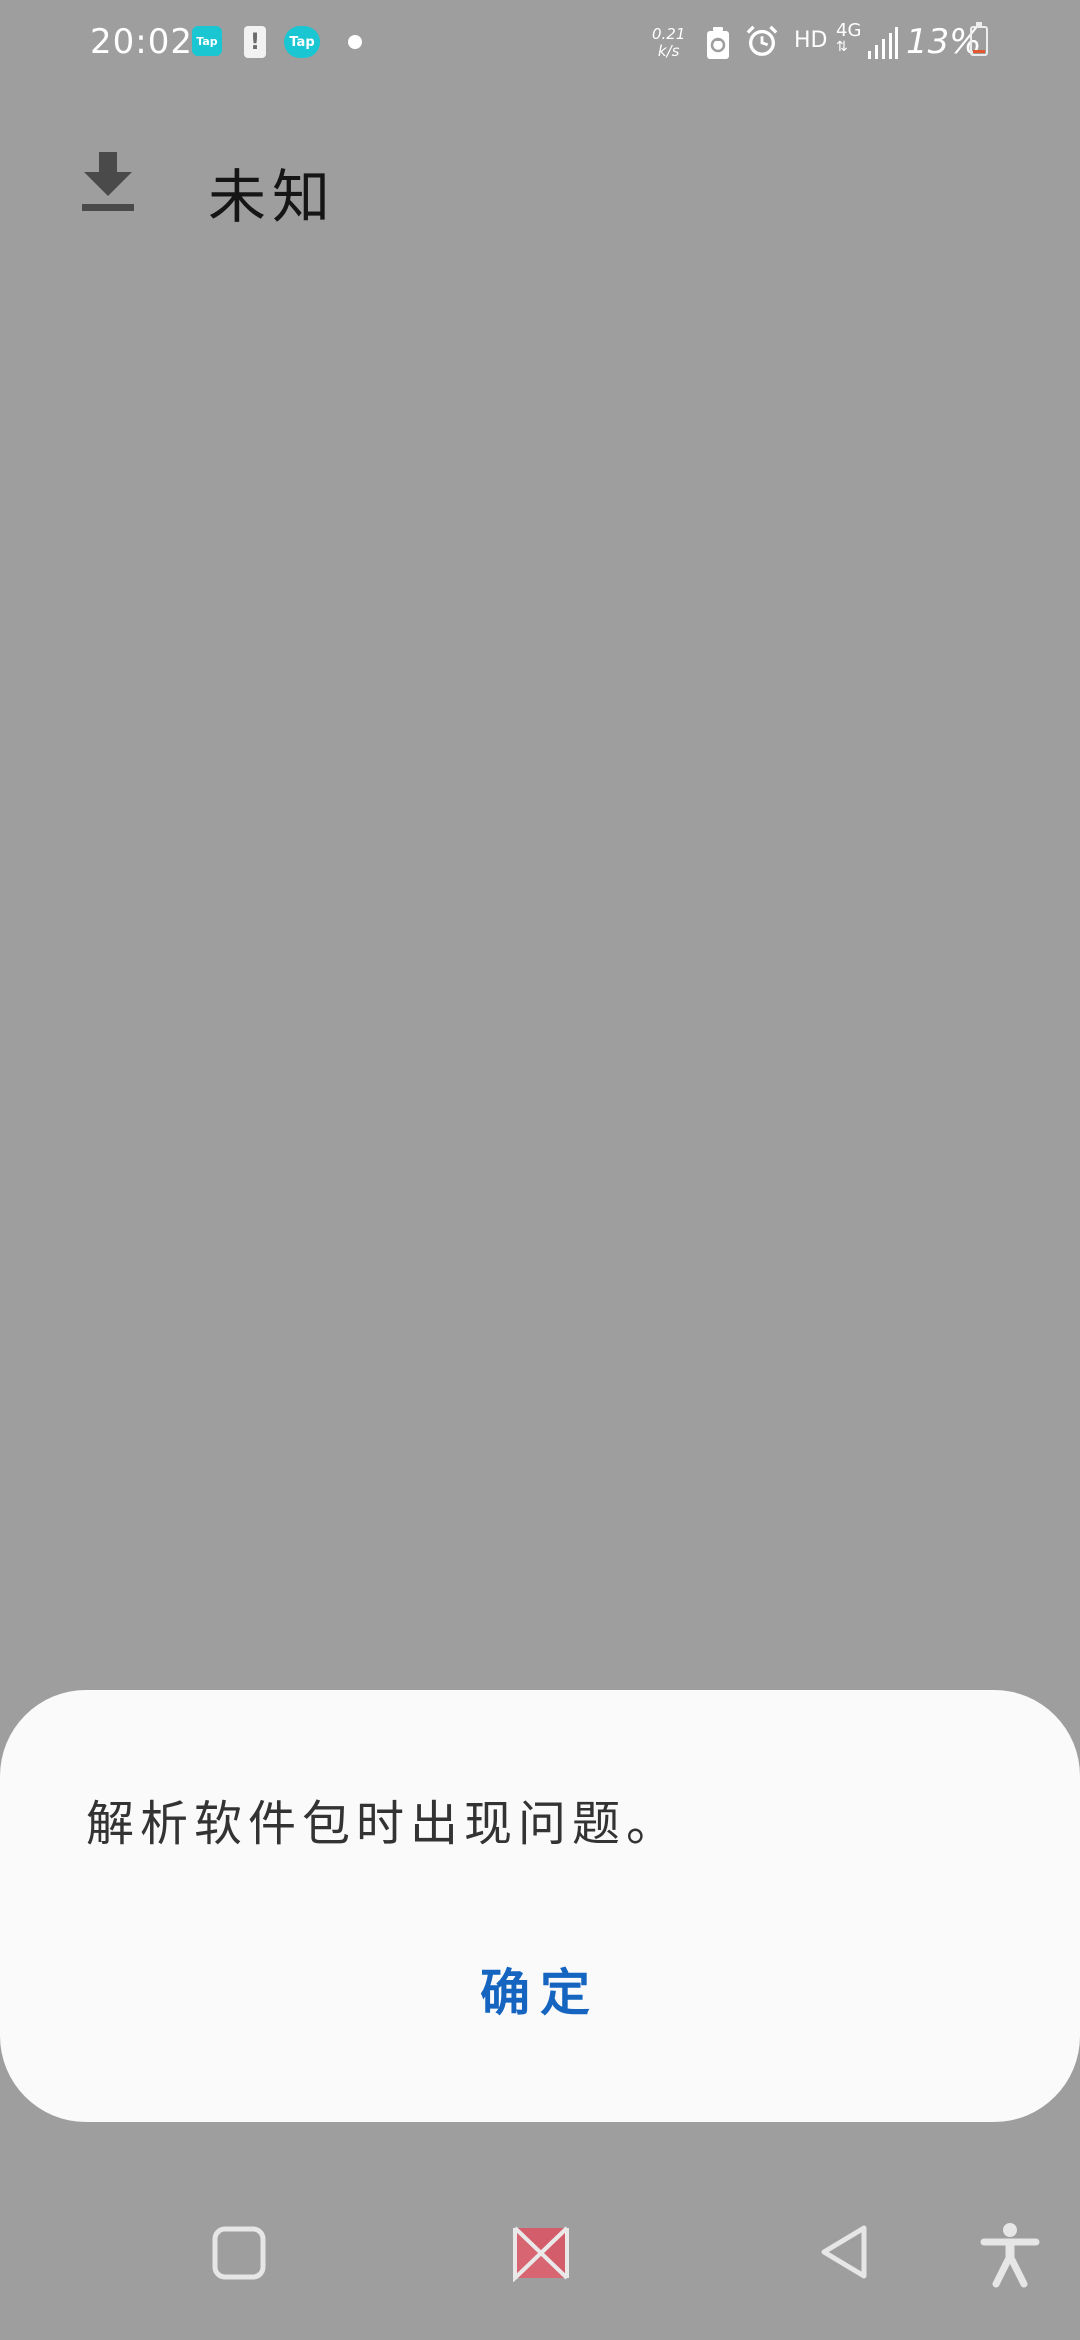 The image size is (1080, 2340). What do you see at coordinates (883, 43) in the screenshot?
I see `signal-icon` at bounding box center [883, 43].